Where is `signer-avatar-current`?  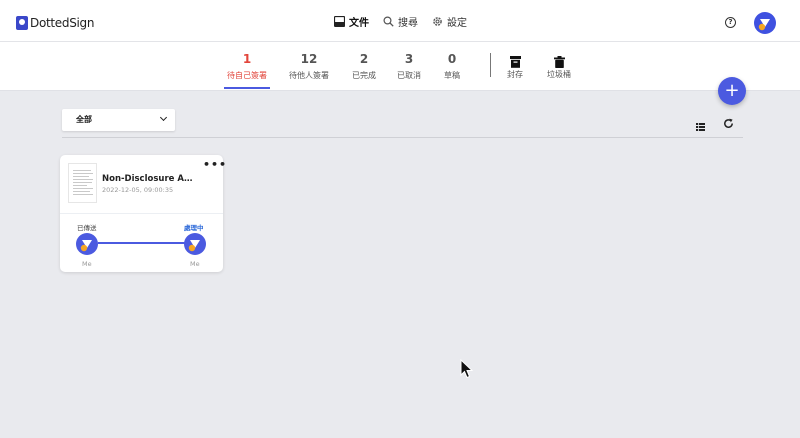 signer-avatar-current is located at coordinates (195, 244).